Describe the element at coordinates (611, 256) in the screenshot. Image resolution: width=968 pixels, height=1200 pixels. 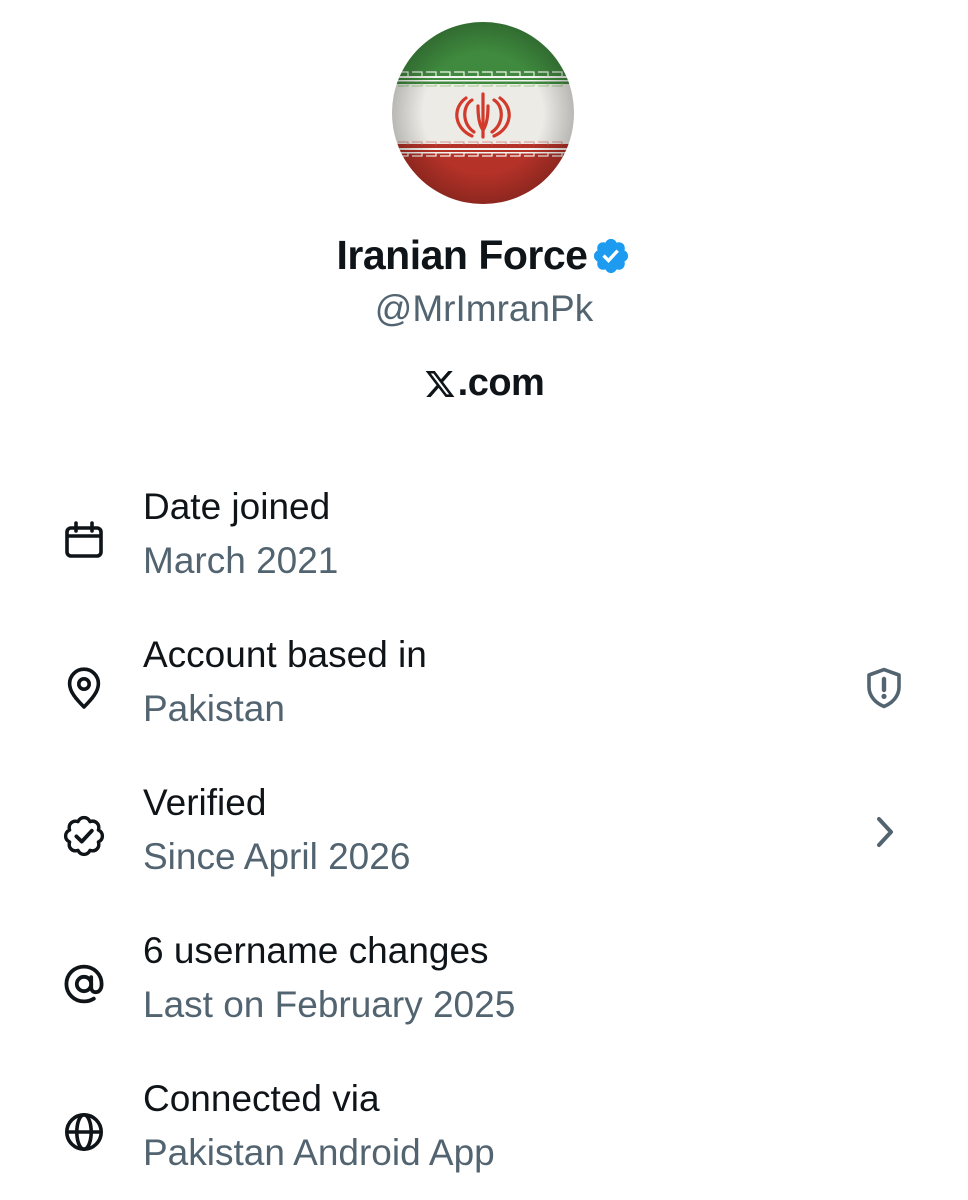
I see `verified-badge-icon` at that location.